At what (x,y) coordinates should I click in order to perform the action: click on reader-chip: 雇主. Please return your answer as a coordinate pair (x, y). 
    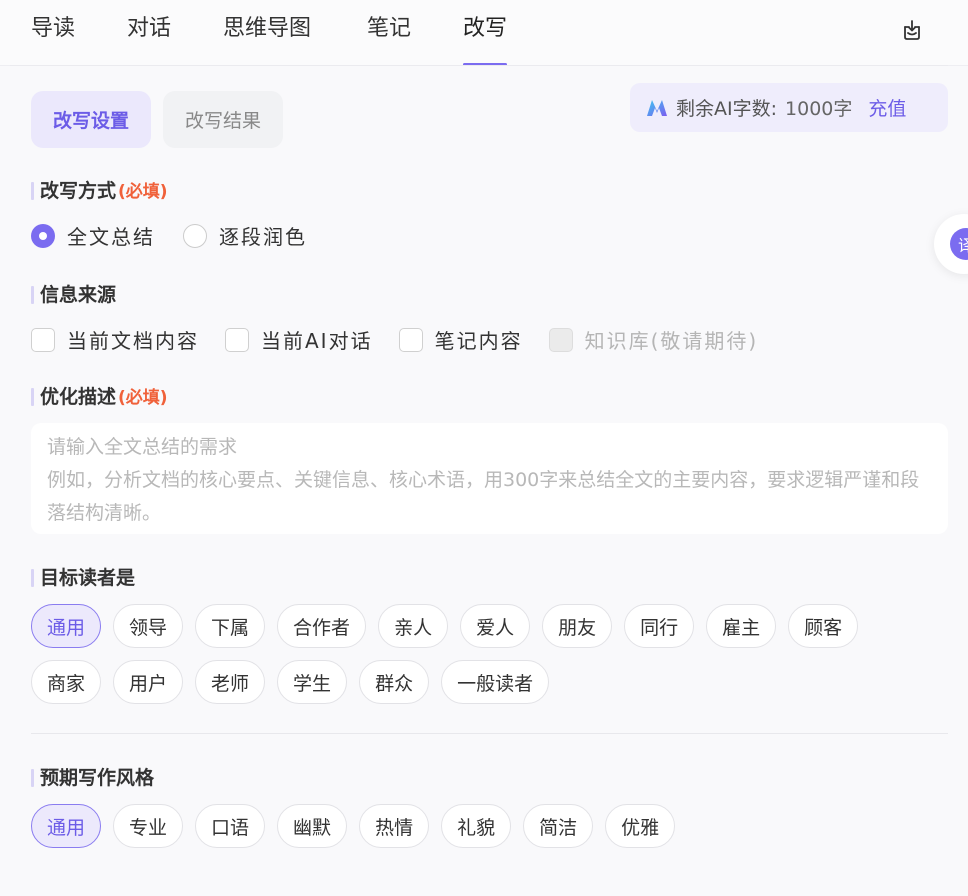
    Looking at the image, I should click on (741, 626).